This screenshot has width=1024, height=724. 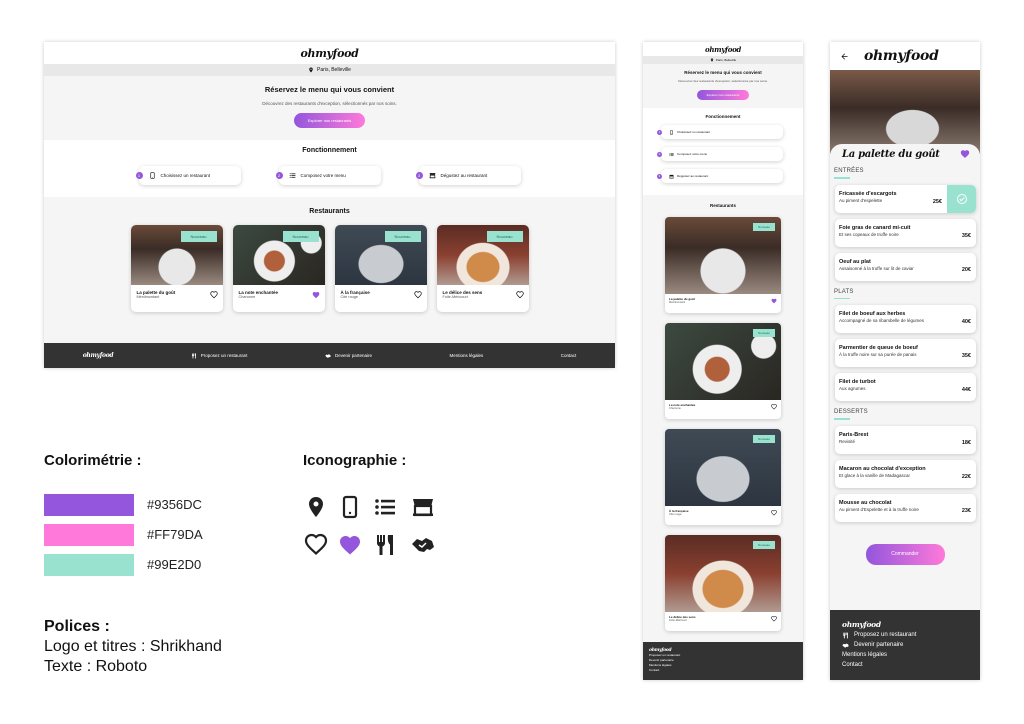 I want to click on restaurant-area: Charonne, so click(x=247, y=297).